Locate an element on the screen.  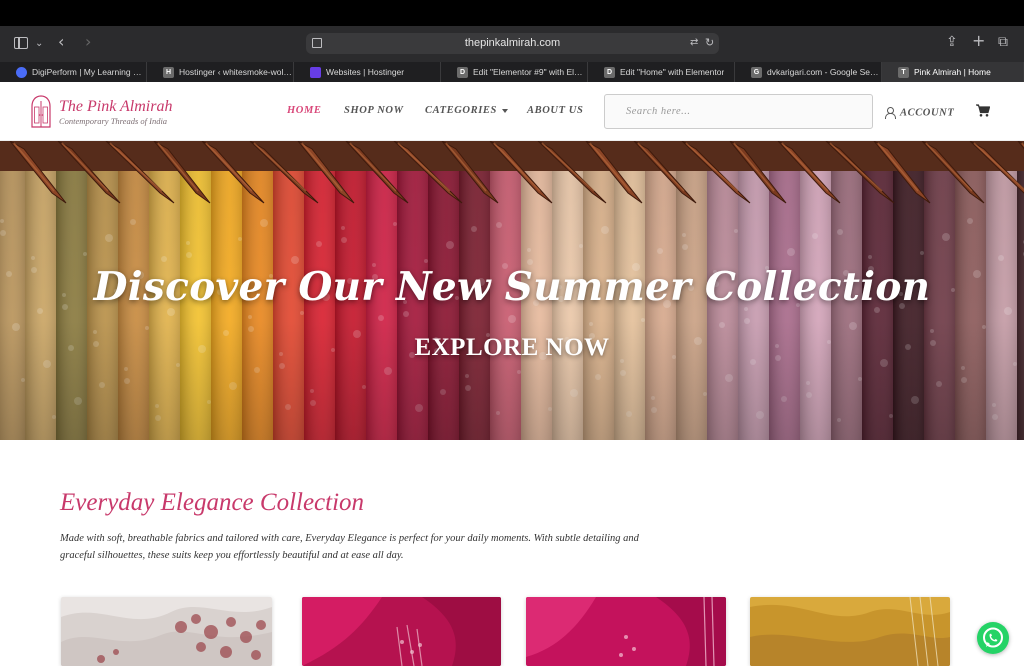
caret-down-icon is located at coordinates (504, 110).